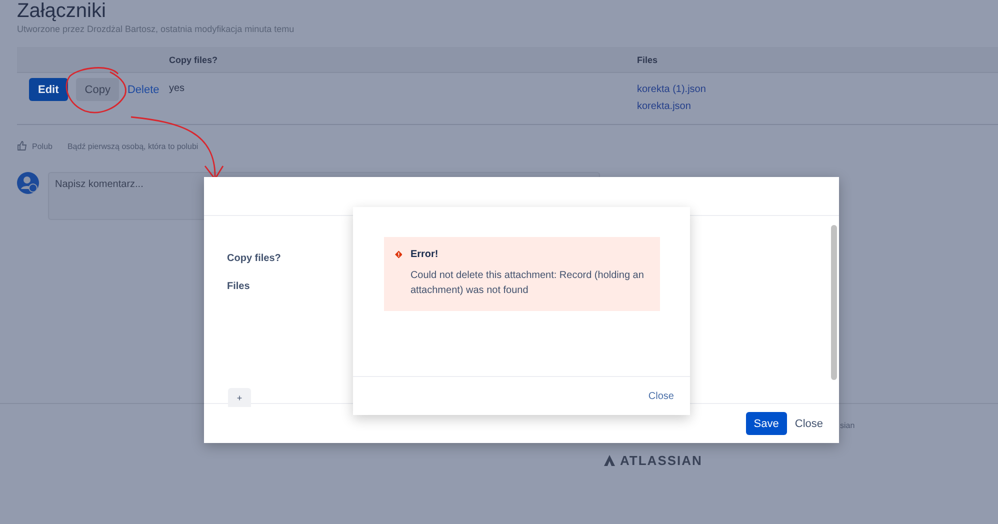 The image size is (998, 524). What do you see at coordinates (671, 89) in the screenshot?
I see `file-link: korekta (1).json` at bounding box center [671, 89].